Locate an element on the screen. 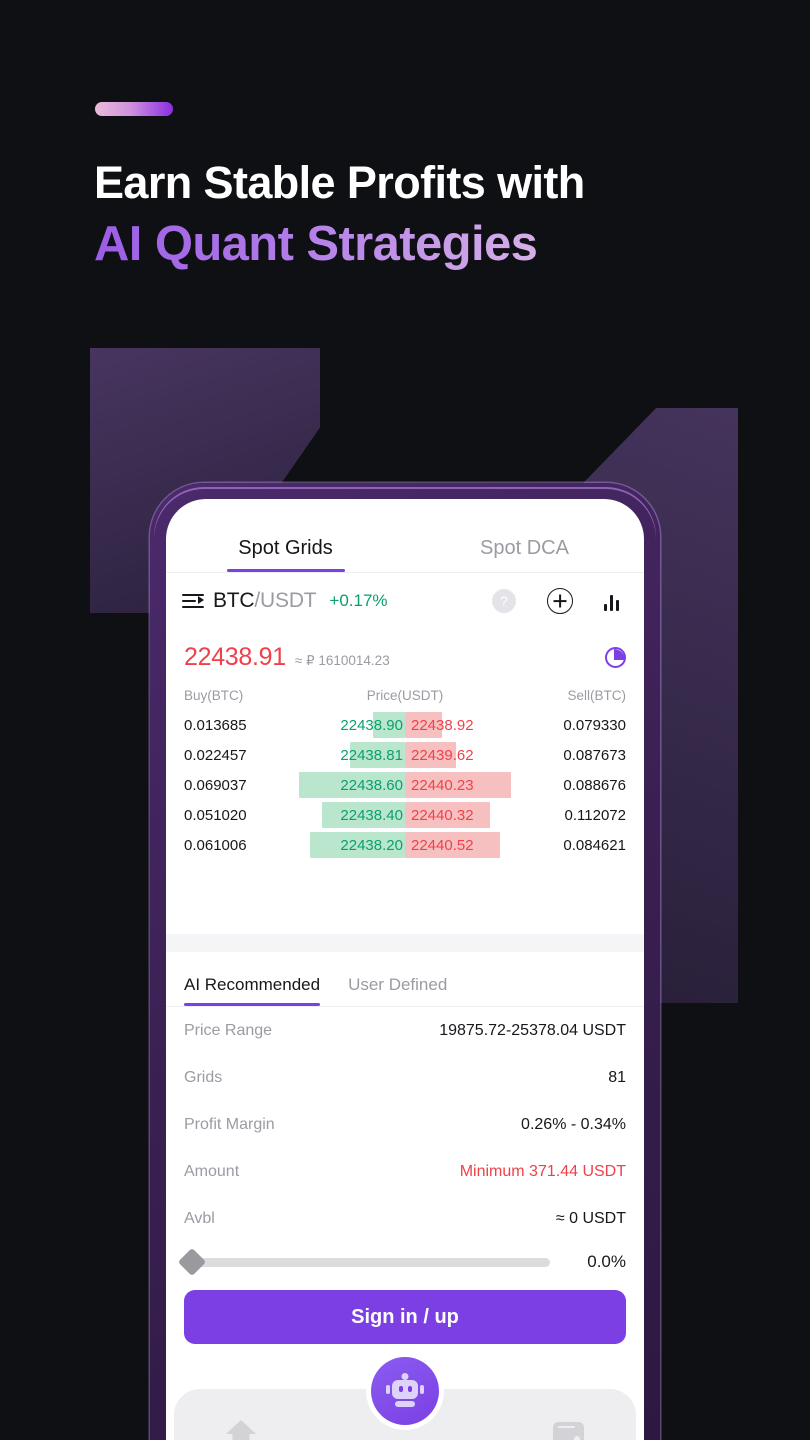  bar-chart-icon is located at coordinates (616, 601).